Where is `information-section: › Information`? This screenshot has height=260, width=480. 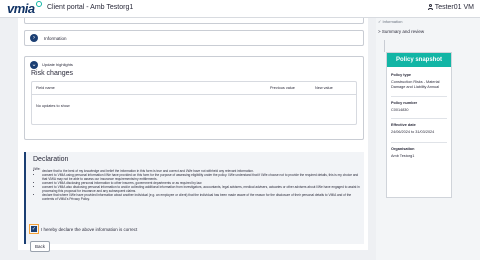 information-section: › Information is located at coordinates (194, 38).